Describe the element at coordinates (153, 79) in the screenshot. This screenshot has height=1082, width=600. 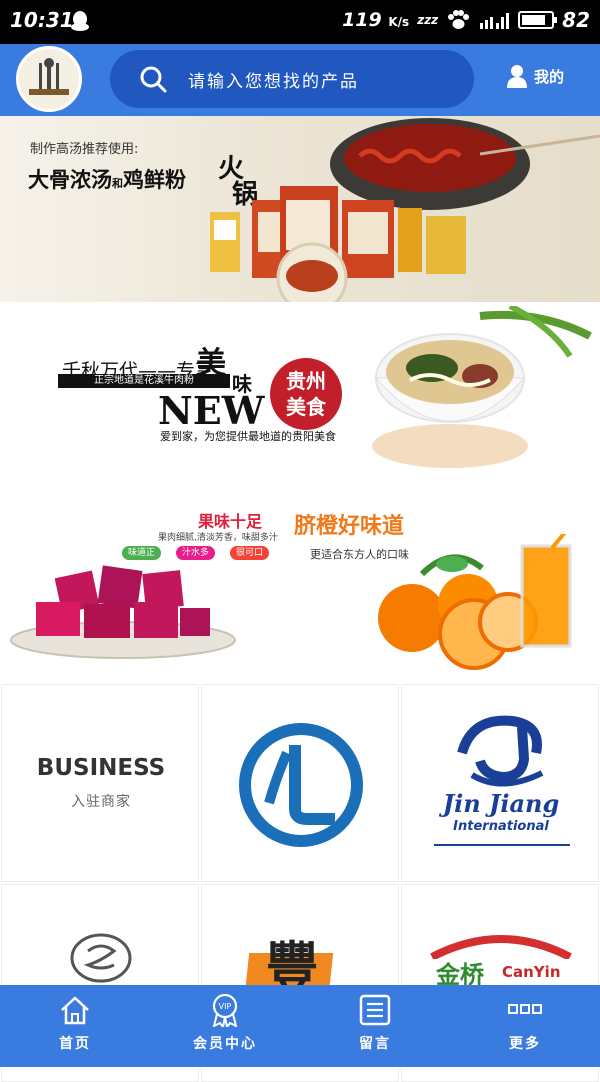
I see `search-icon` at that location.